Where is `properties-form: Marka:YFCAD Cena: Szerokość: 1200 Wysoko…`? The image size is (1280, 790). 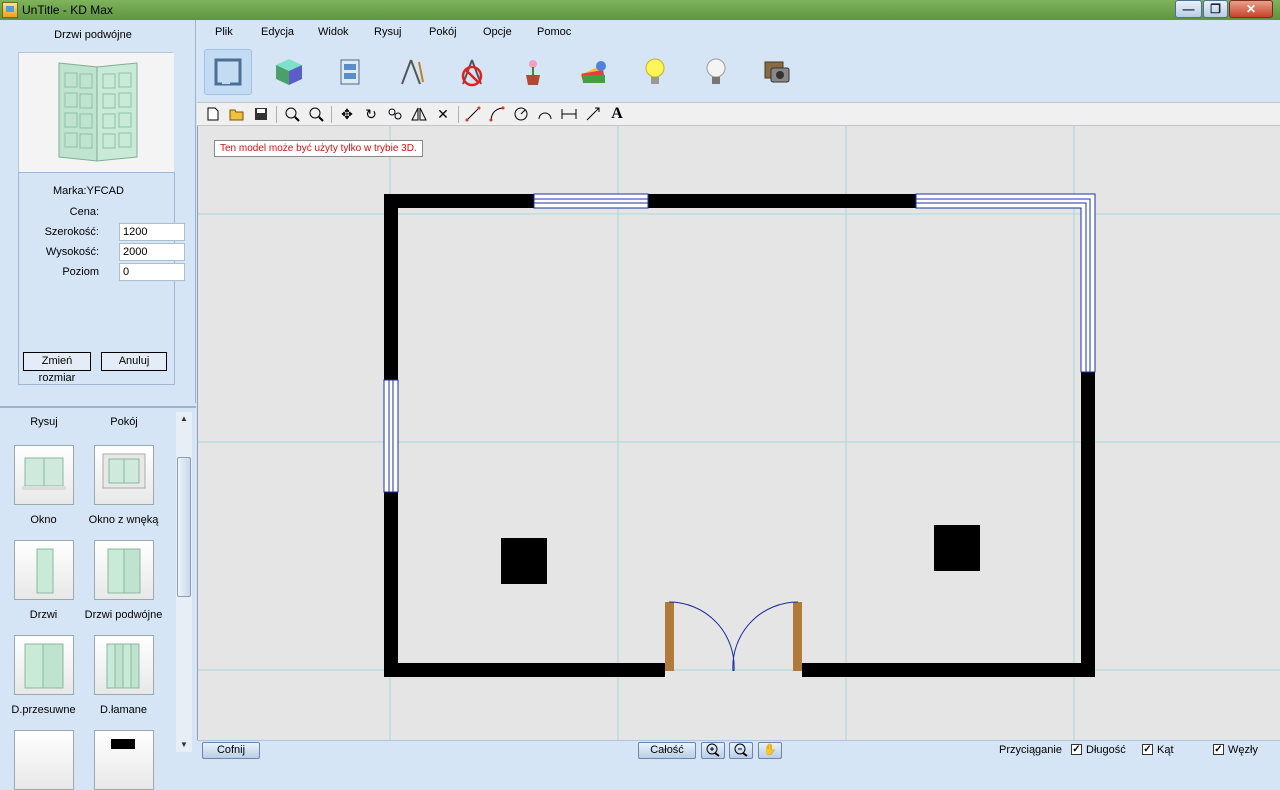 properties-form: Marka:YFCAD Cena: Szerokość: 1200 Wysoko… is located at coordinates (101, 278).